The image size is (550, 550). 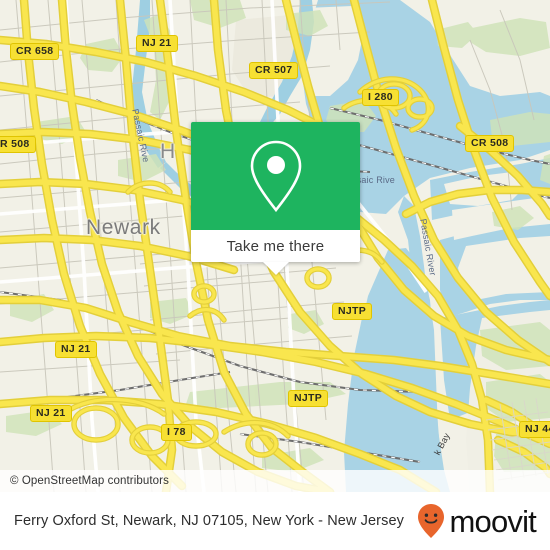 I want to click on popup-pointer-tail, so click(x=275, y=268).